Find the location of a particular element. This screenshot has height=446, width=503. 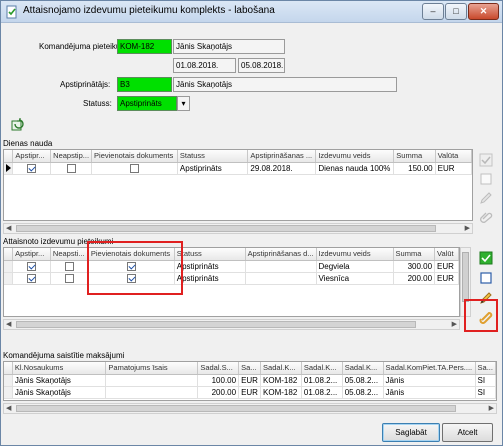

person-cell: Jānis is located at coordinates (429, 392).